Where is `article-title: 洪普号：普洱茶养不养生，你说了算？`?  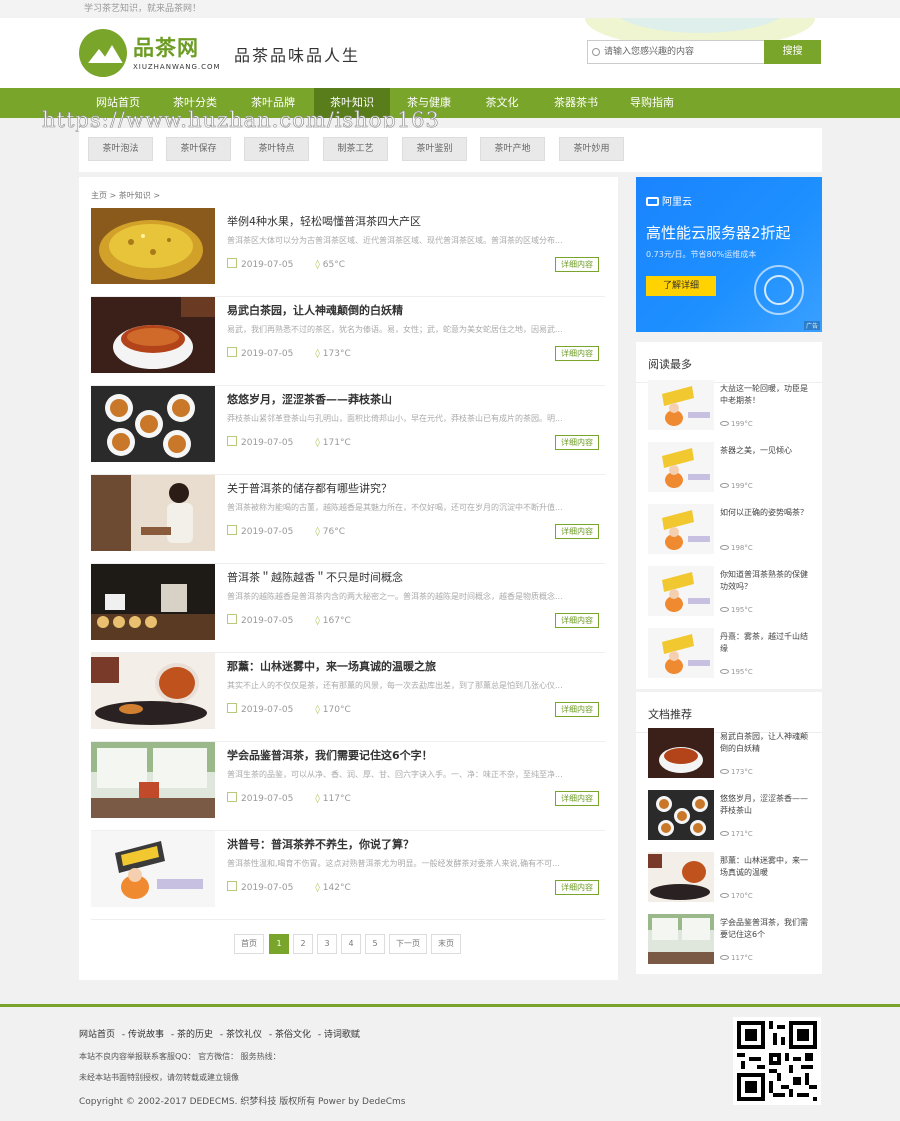 article-title: 洪普号：普洱茶养不养生，你说了算？ is located at coordinates (320, 844).